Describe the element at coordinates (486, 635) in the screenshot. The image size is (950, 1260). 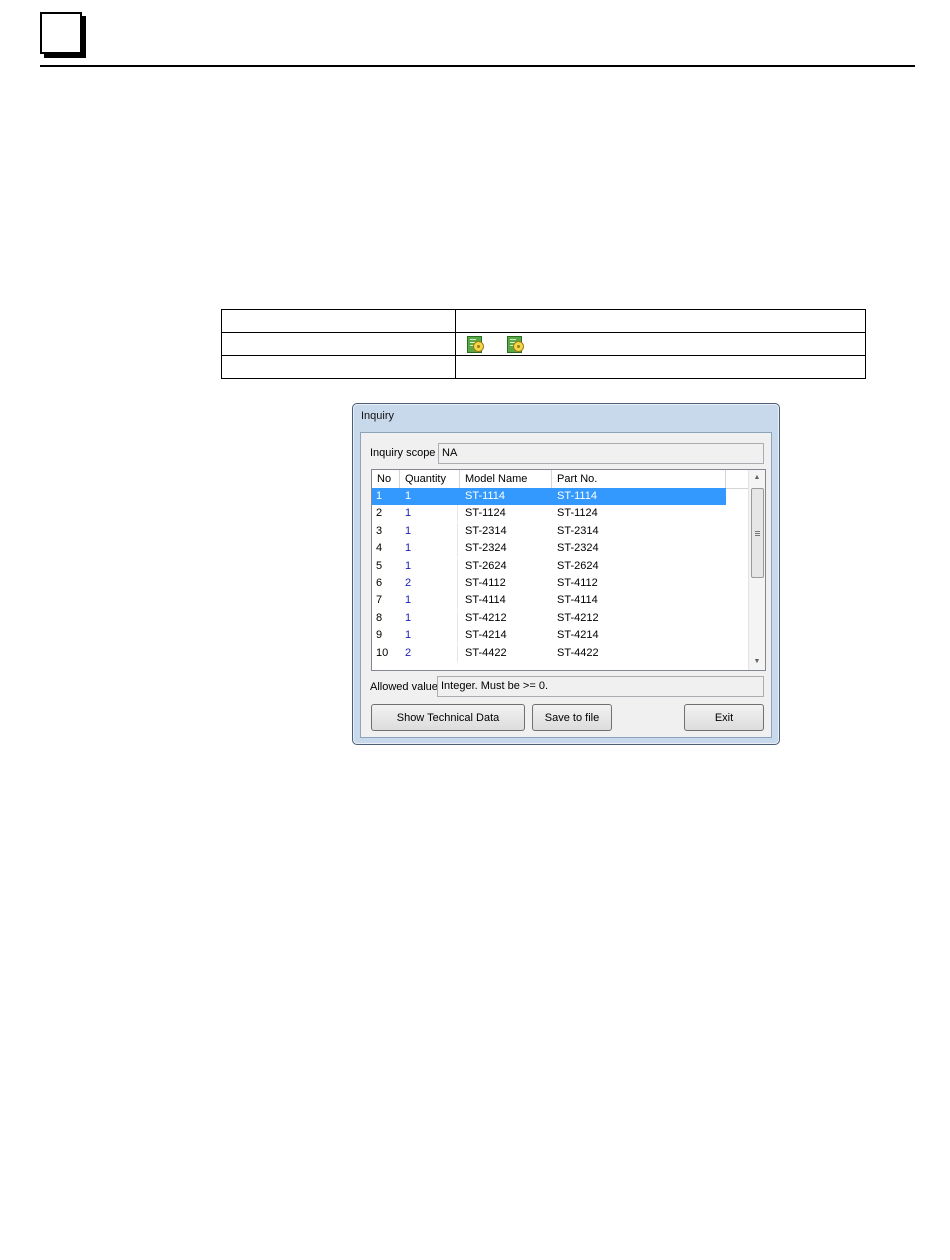
I see `row-model-name: ST-4214` at that location.